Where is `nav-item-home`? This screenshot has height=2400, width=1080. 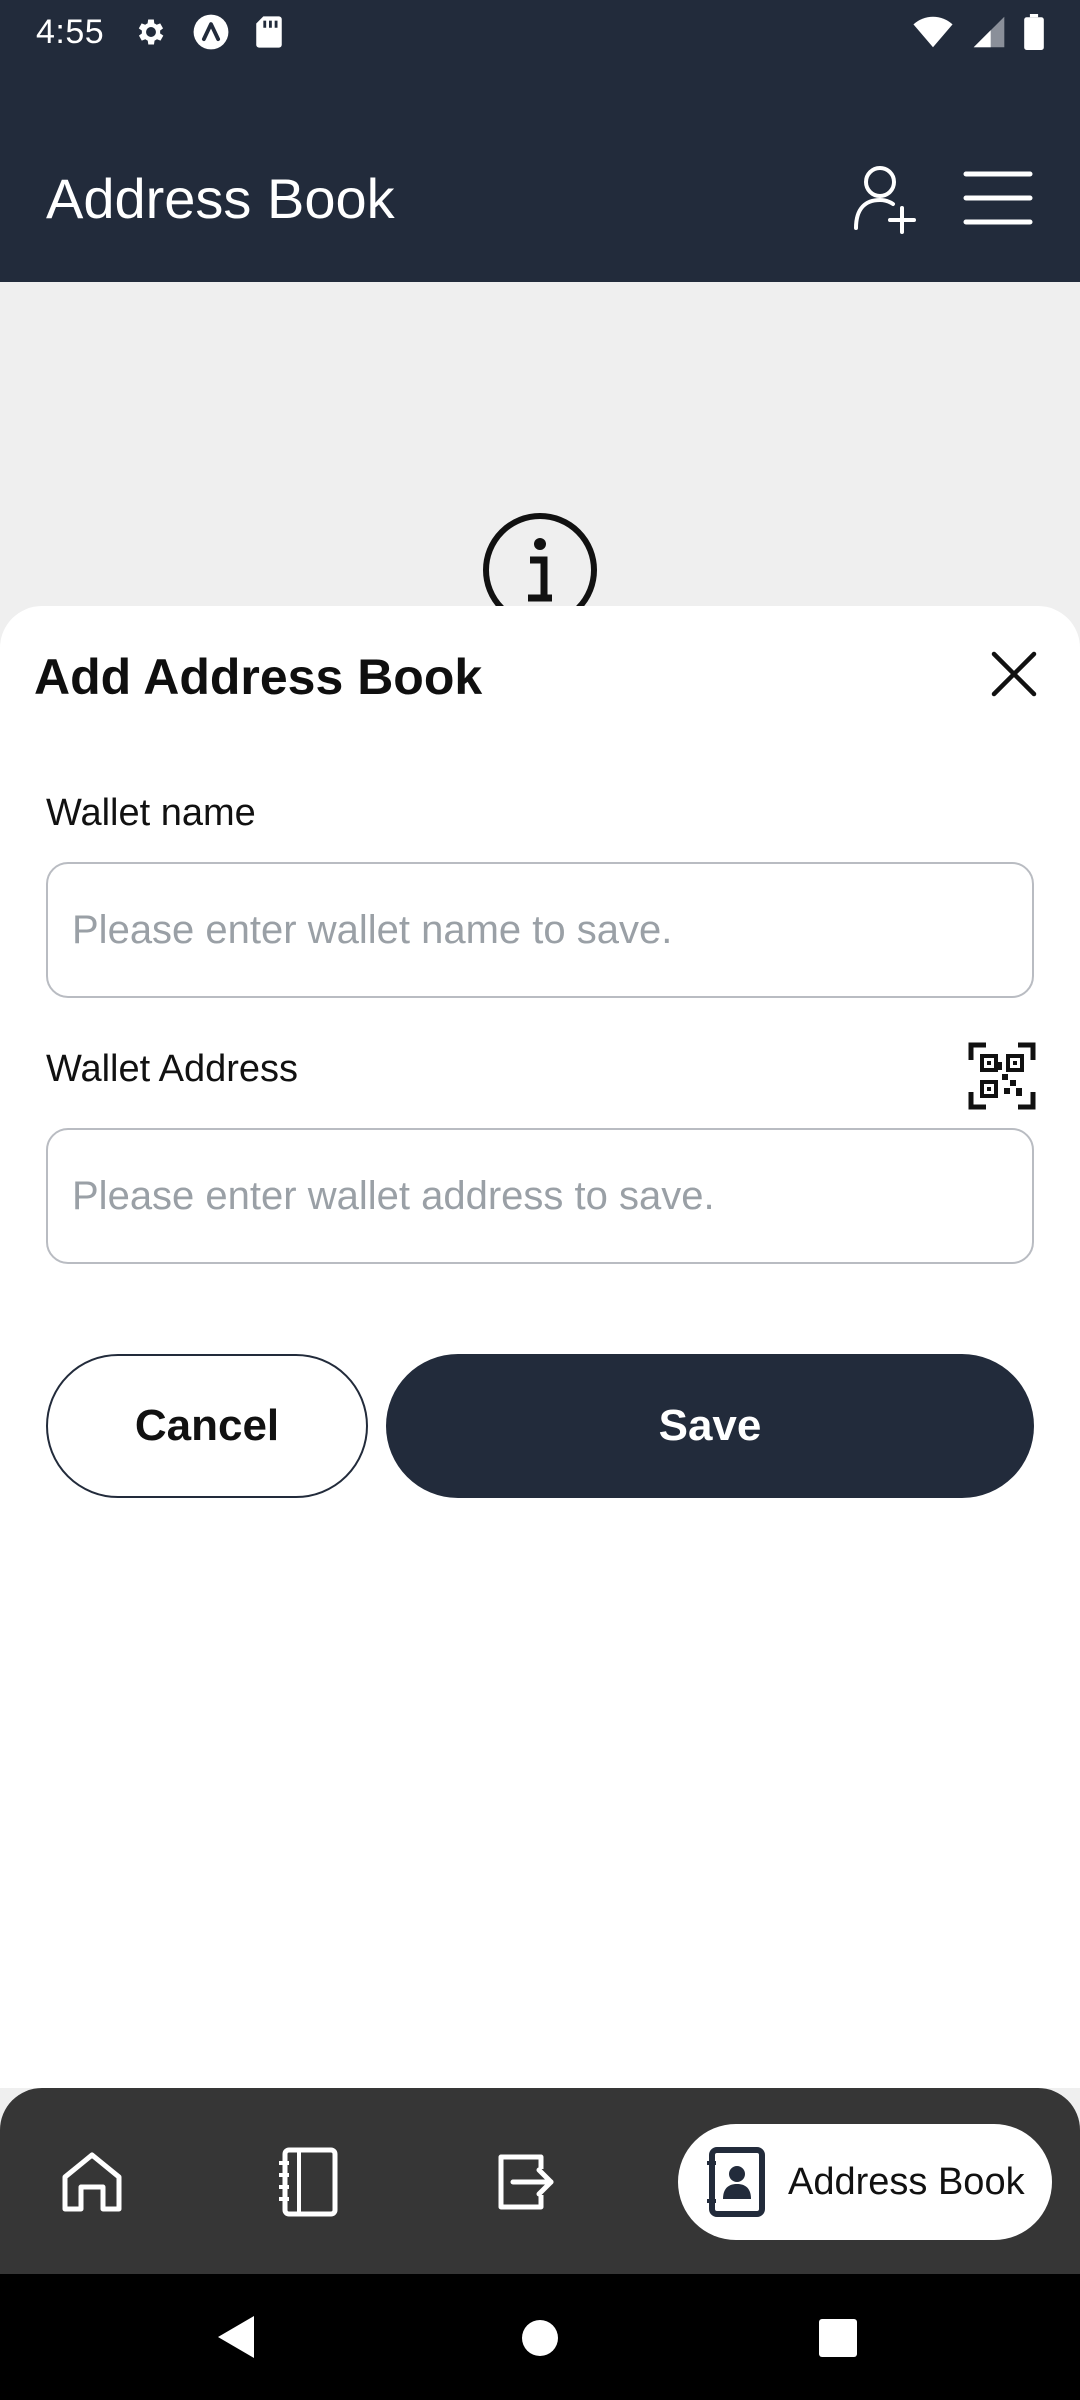
nav-item-home is located at coordinates (92, 2182).